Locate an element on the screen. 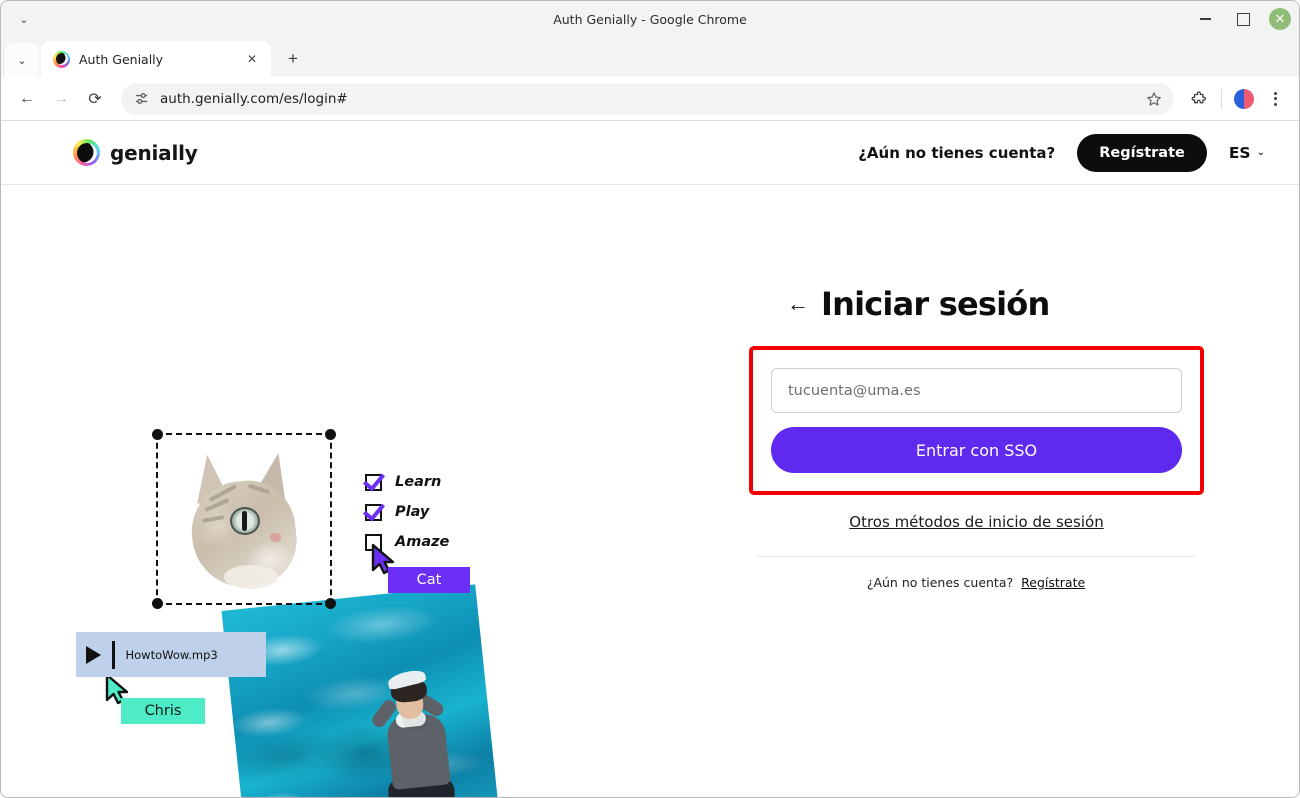  genially-logo: genially is located at coordinates (135, 152).